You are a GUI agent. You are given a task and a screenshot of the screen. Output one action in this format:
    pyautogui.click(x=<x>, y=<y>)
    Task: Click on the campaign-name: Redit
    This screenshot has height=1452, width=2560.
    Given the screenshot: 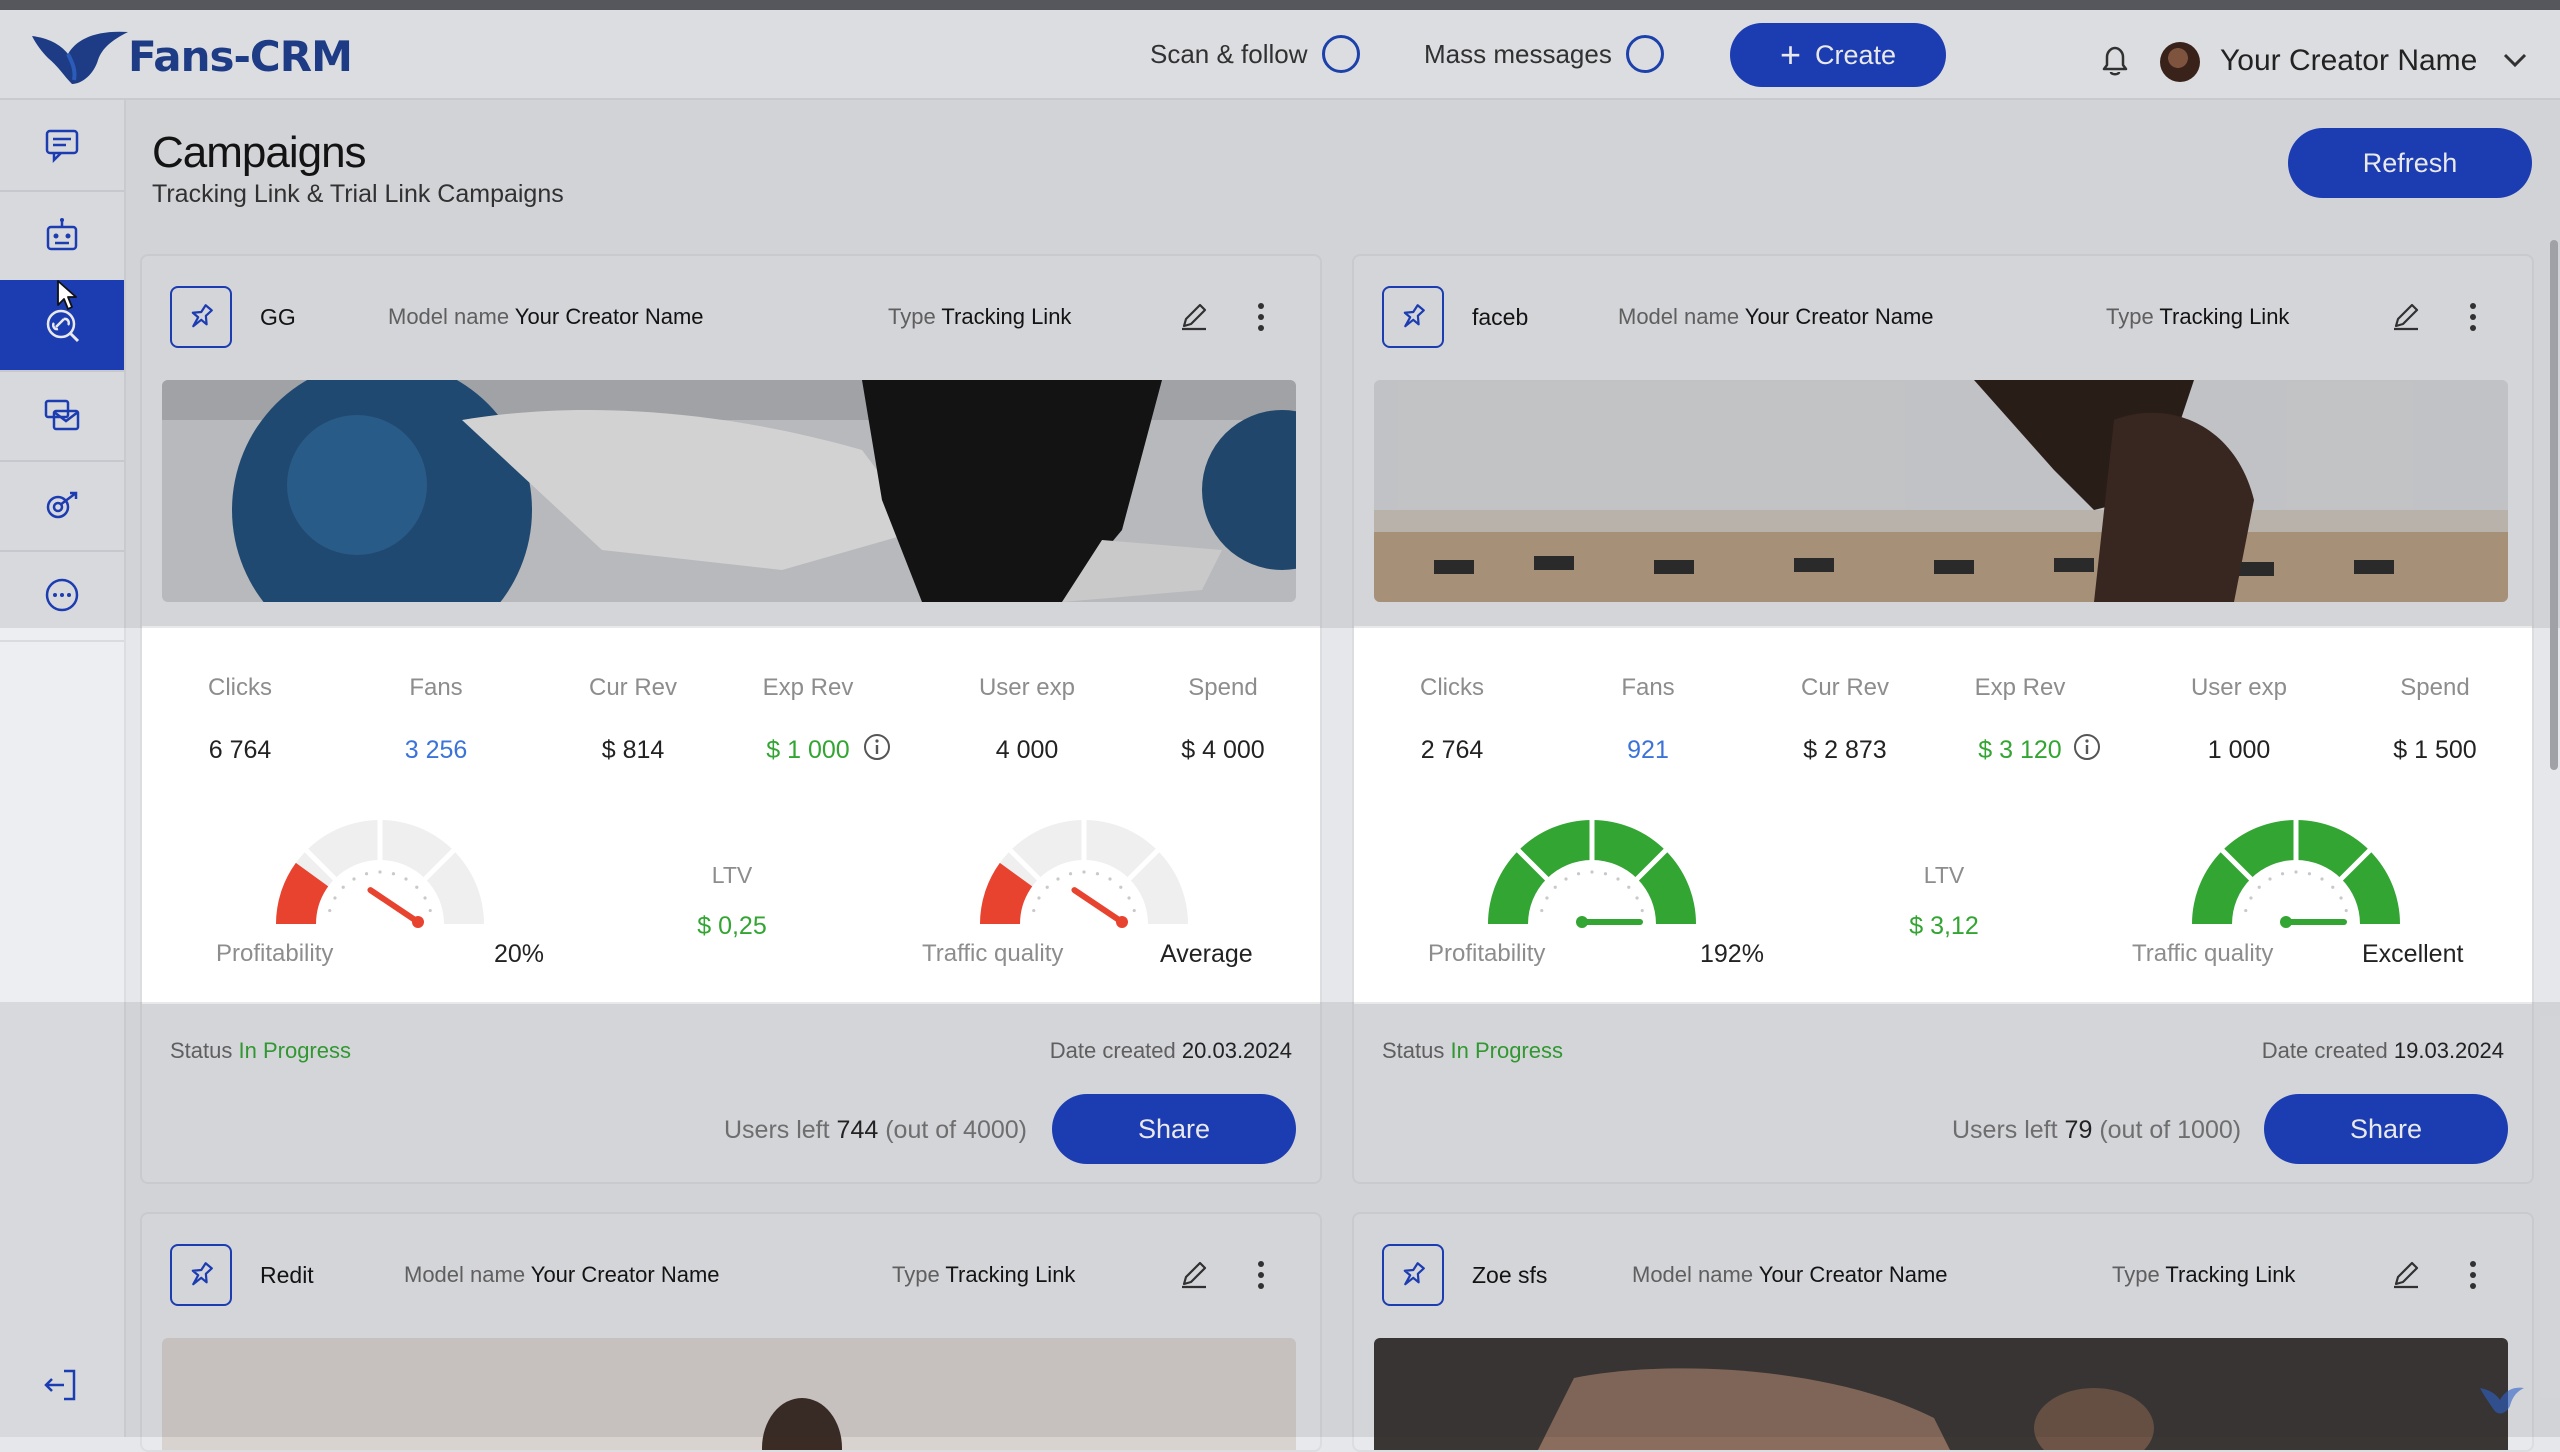 What is the action you would take?
    pyautogui.click(x=287, y=1275)
    